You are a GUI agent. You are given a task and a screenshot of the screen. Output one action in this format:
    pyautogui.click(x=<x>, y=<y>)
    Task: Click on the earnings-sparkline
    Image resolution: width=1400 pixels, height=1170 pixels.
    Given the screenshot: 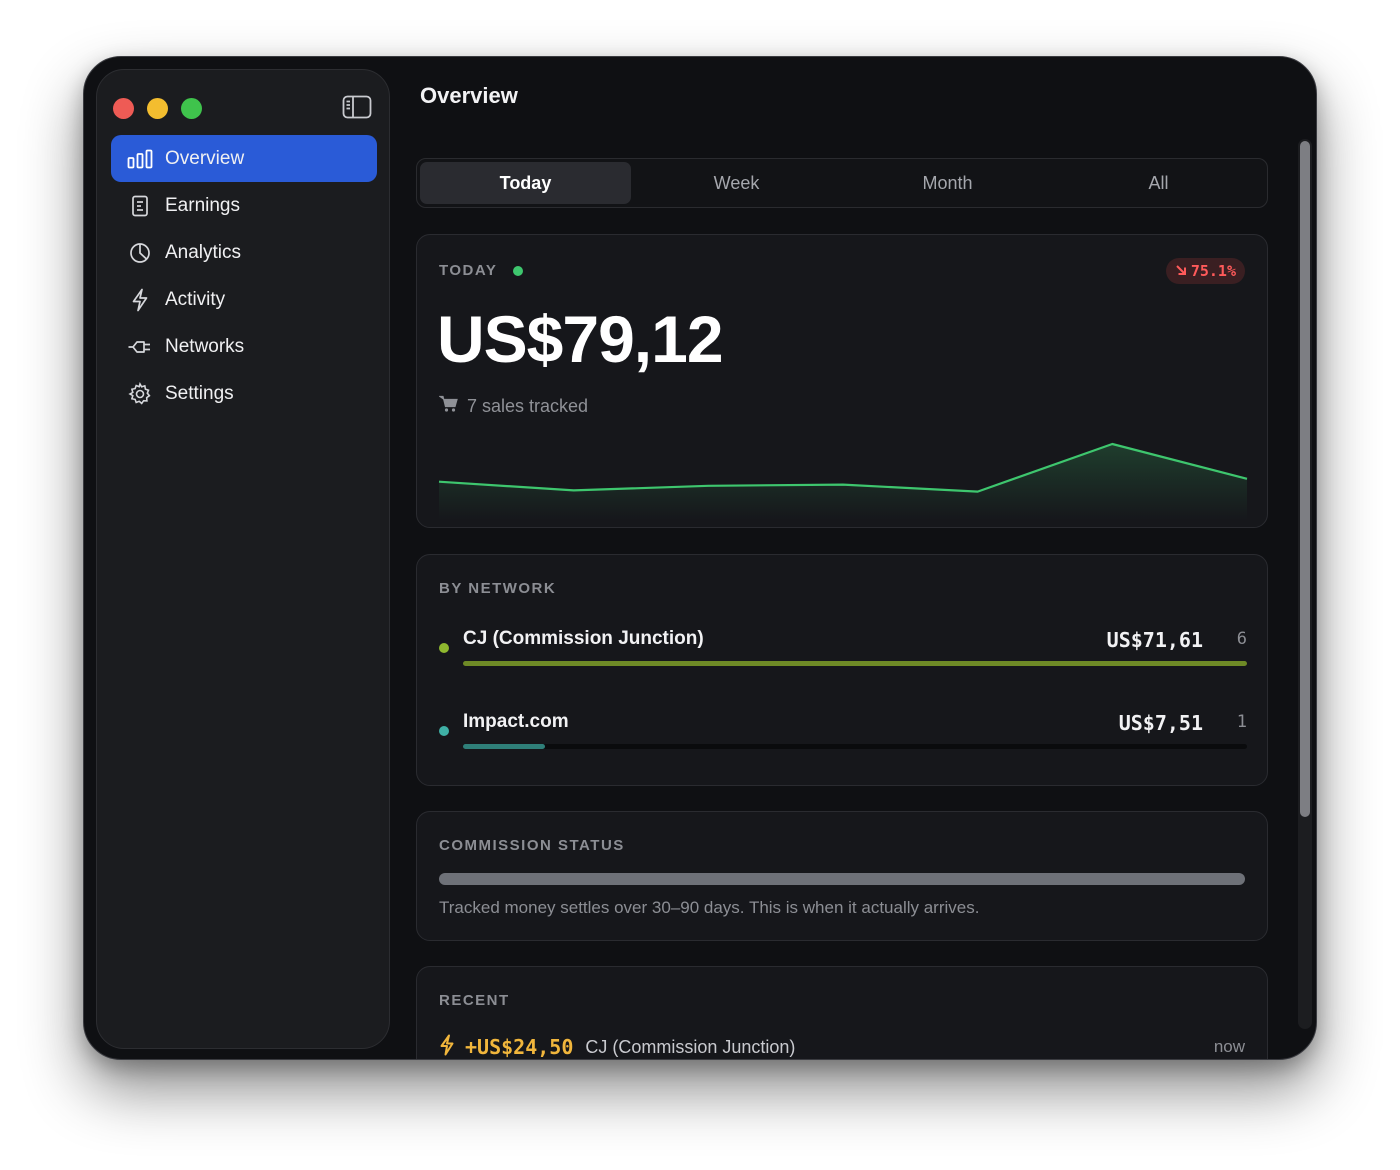 What is the action you would take?
    pyautogui.click(x=843, y=481)
    